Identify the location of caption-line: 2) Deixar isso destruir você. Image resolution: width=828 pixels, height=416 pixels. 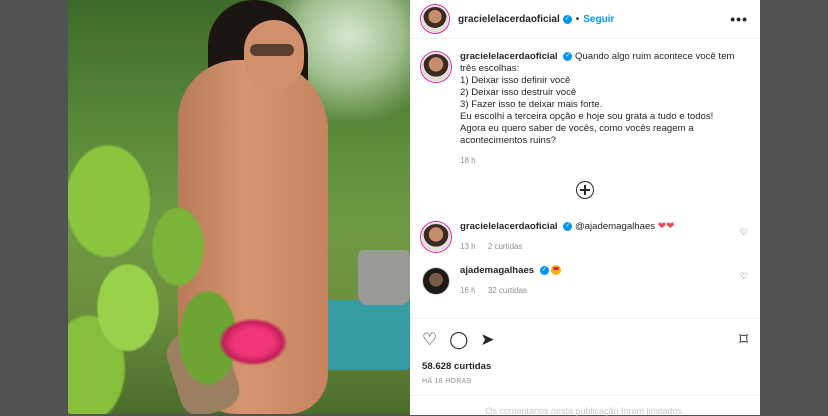
(518, 92).